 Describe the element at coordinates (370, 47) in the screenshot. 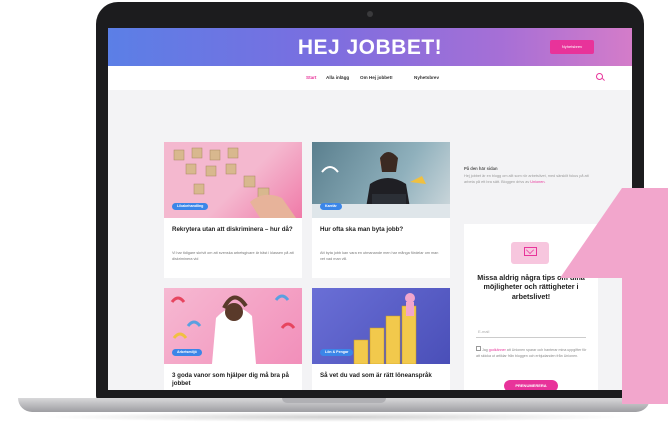

I see `site-header: HEJ JOBBET! Nyhetsbrev` at that location.